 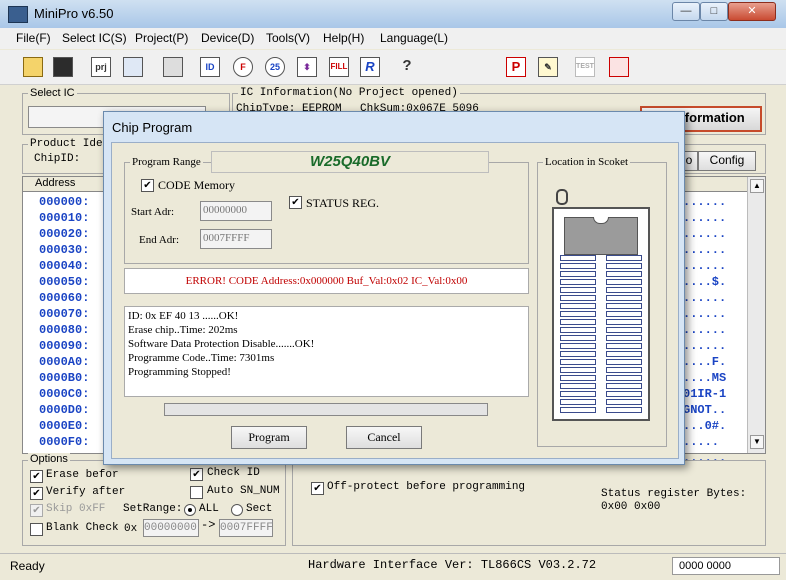 What do you see at coordinates (132, 66) in the screenshot?
I see `load-button` at bounding box center [132, 66].